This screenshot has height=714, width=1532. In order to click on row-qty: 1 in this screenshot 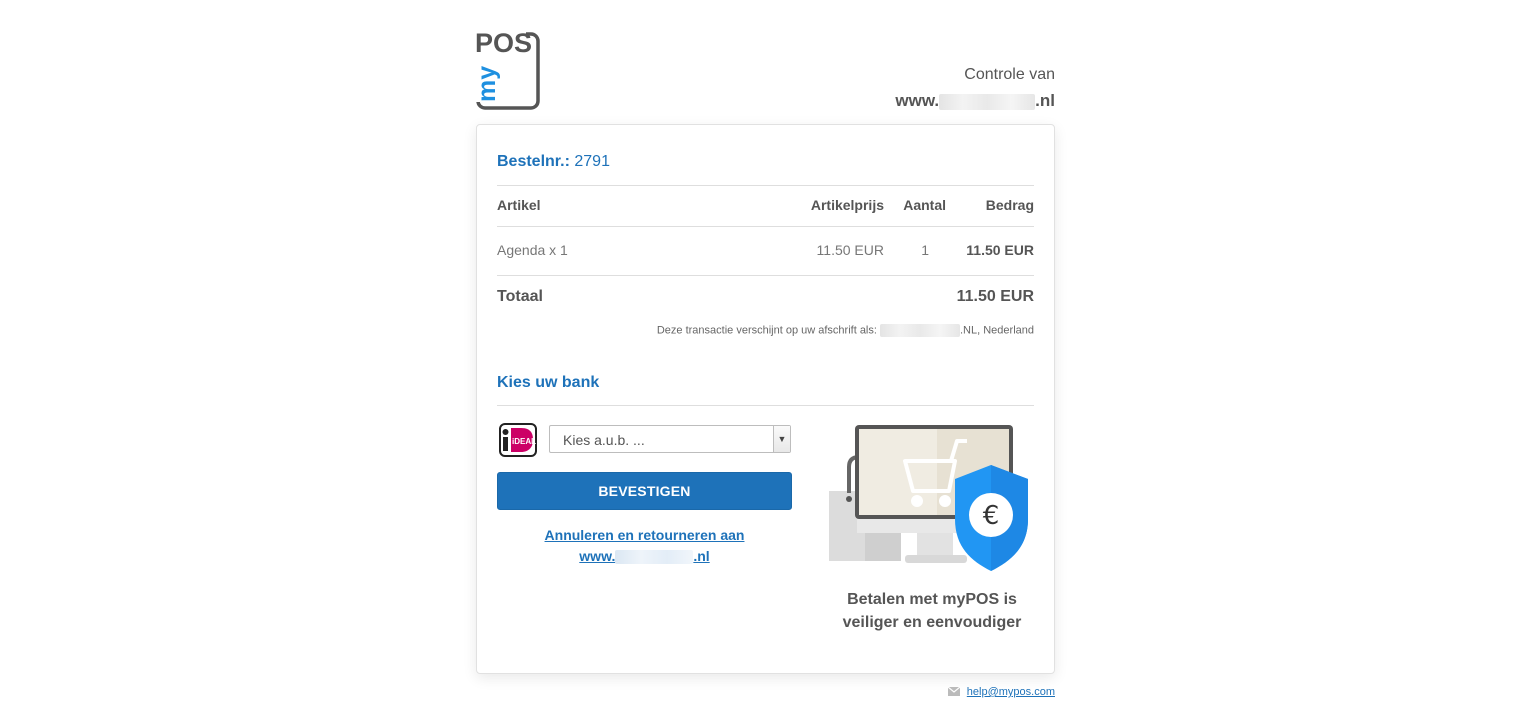, I will do `click(925, 250)`.